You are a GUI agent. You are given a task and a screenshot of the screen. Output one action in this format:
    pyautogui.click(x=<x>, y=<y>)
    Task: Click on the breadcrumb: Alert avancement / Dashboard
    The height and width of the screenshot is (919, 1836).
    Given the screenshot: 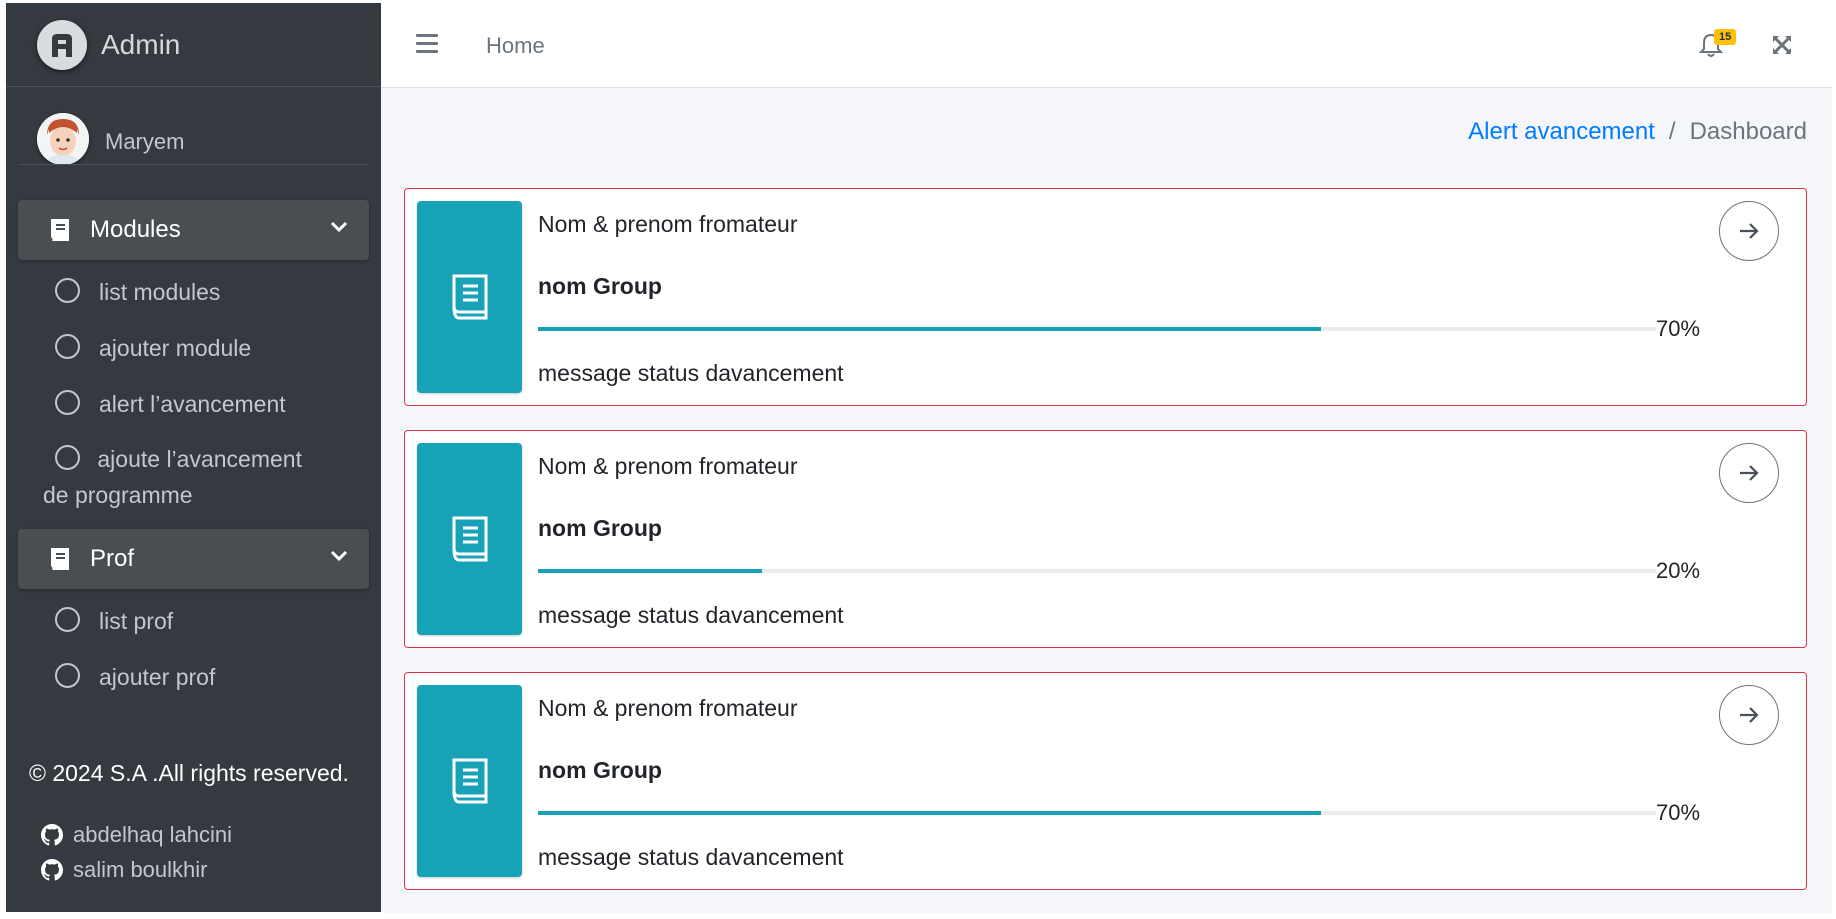 What is the action you would take?
    pyautogui.click(x=1637, y=132)
    